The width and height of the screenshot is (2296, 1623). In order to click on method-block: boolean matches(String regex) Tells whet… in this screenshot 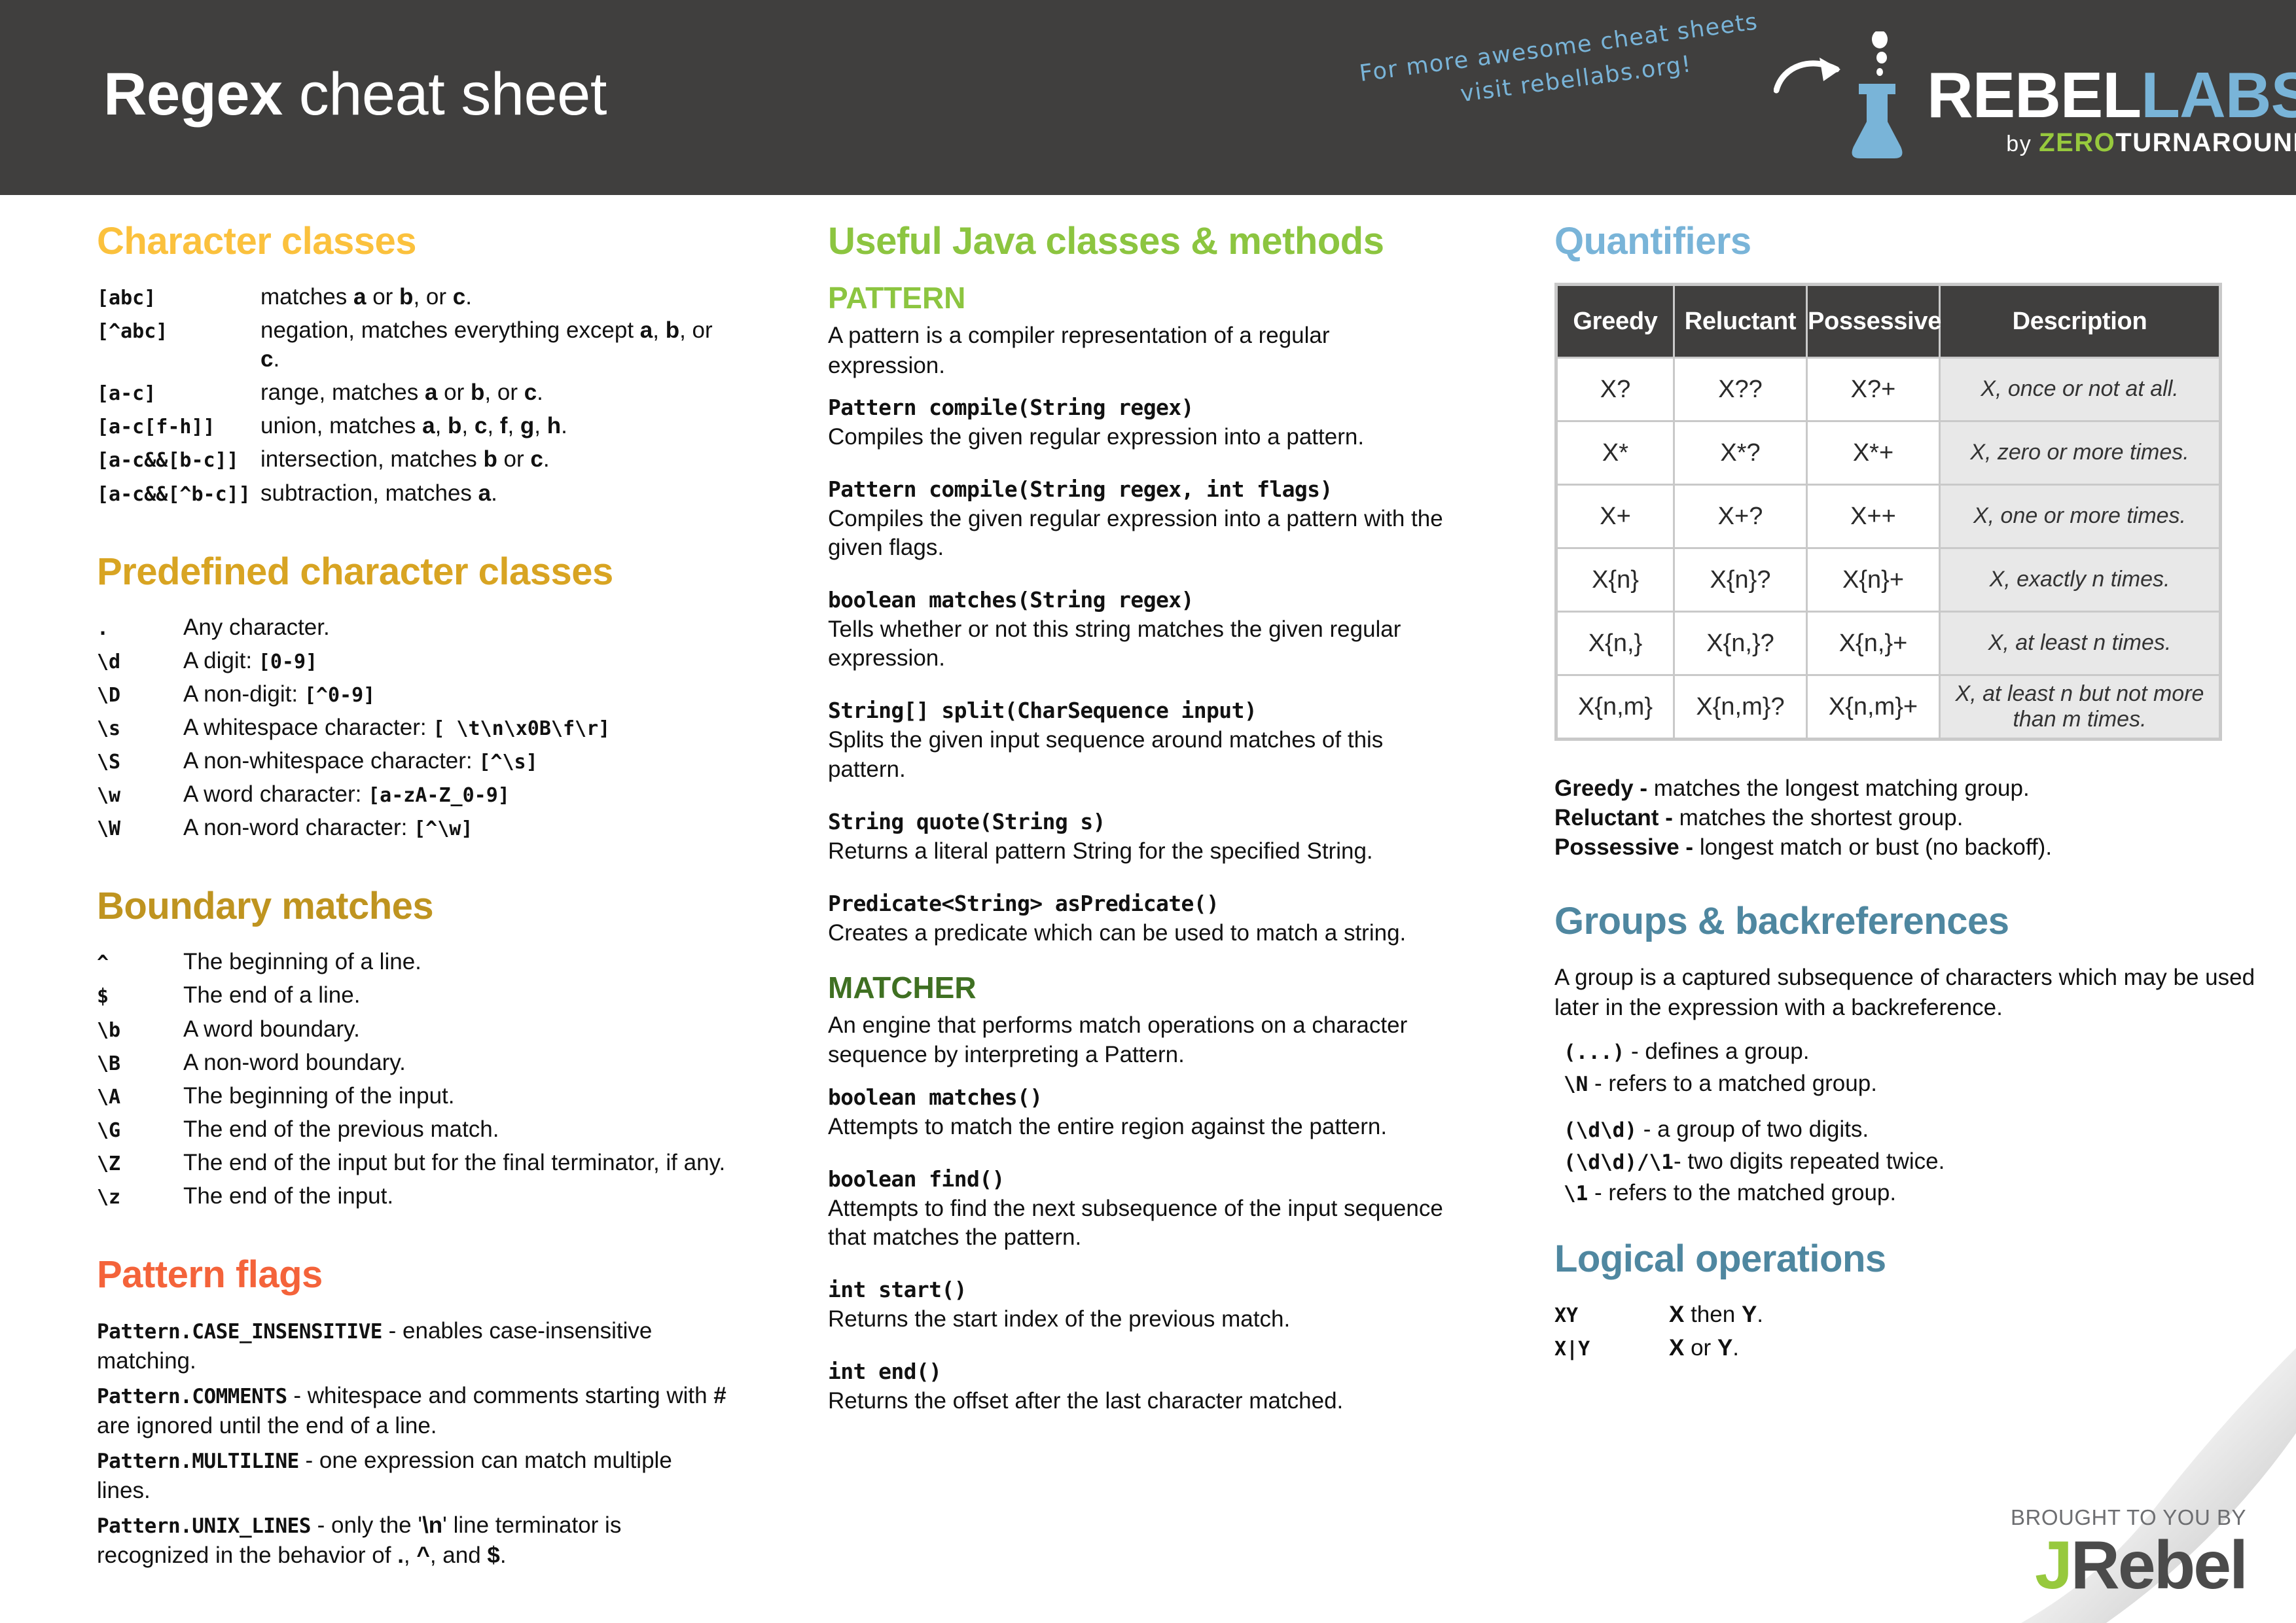, I will do `click(1139, 630)`.